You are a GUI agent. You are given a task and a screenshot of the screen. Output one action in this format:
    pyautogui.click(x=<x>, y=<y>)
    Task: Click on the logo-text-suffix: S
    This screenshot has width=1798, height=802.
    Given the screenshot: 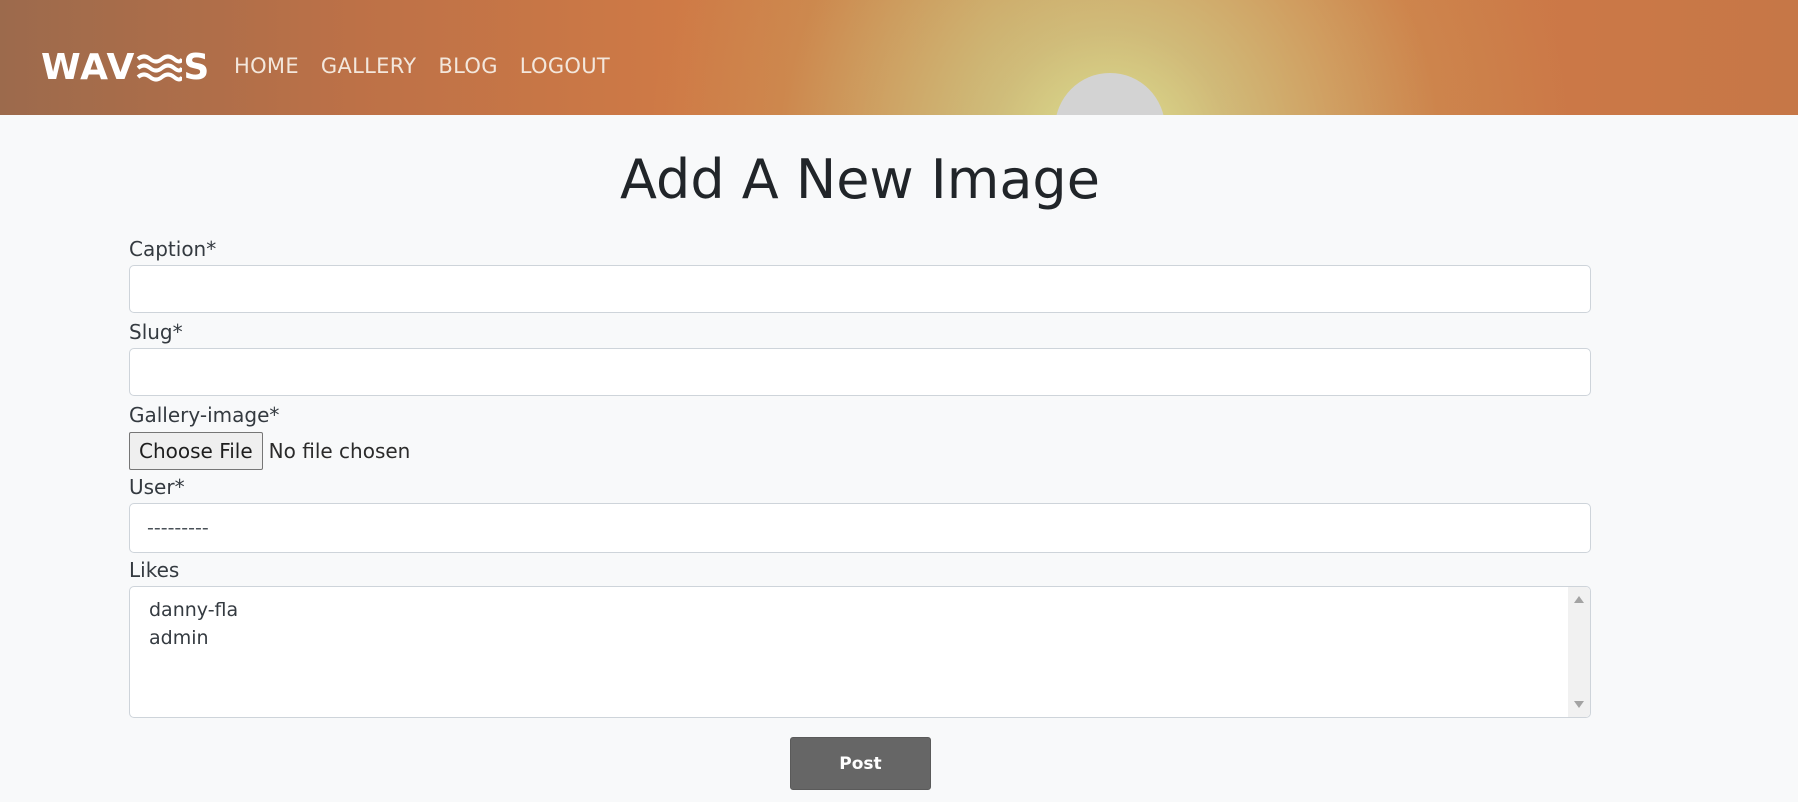 What is the action you would take?
    pyautogui.click(x=197, y=67)
    